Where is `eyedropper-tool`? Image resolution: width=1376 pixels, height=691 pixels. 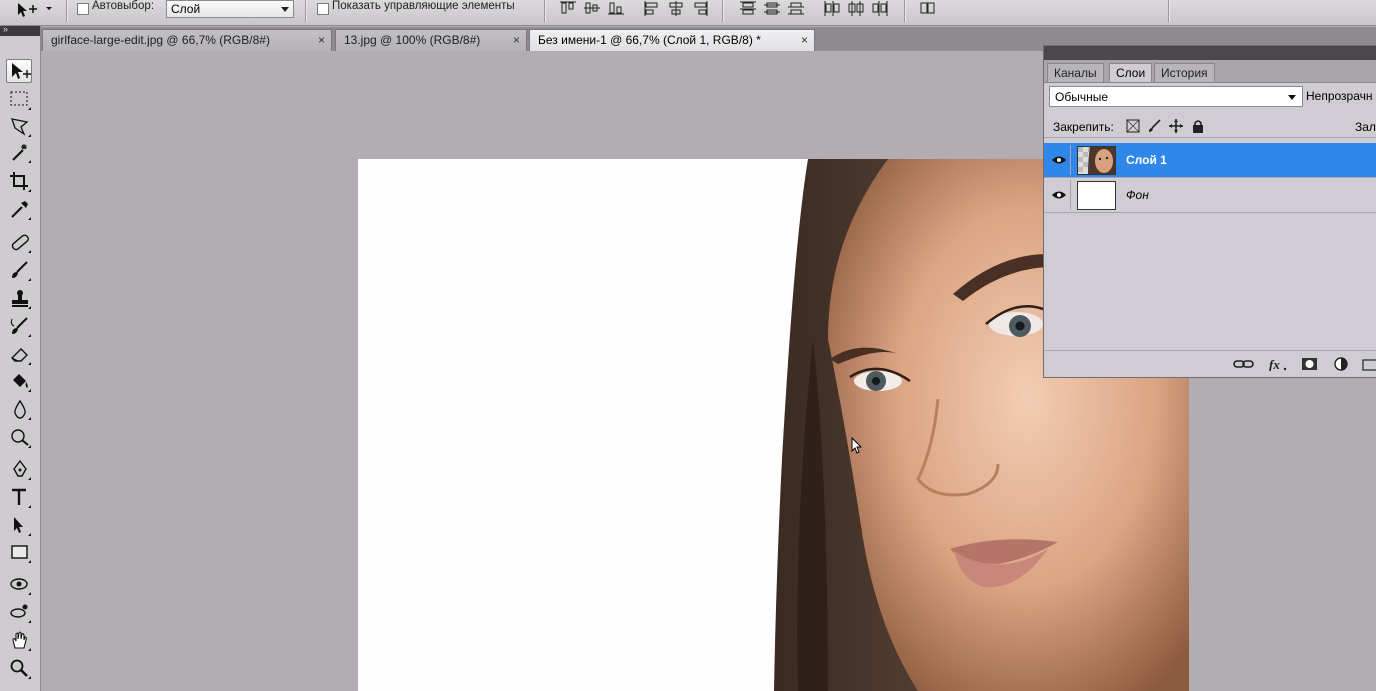
eyedropper-tool is located at coordinates (19, 209).